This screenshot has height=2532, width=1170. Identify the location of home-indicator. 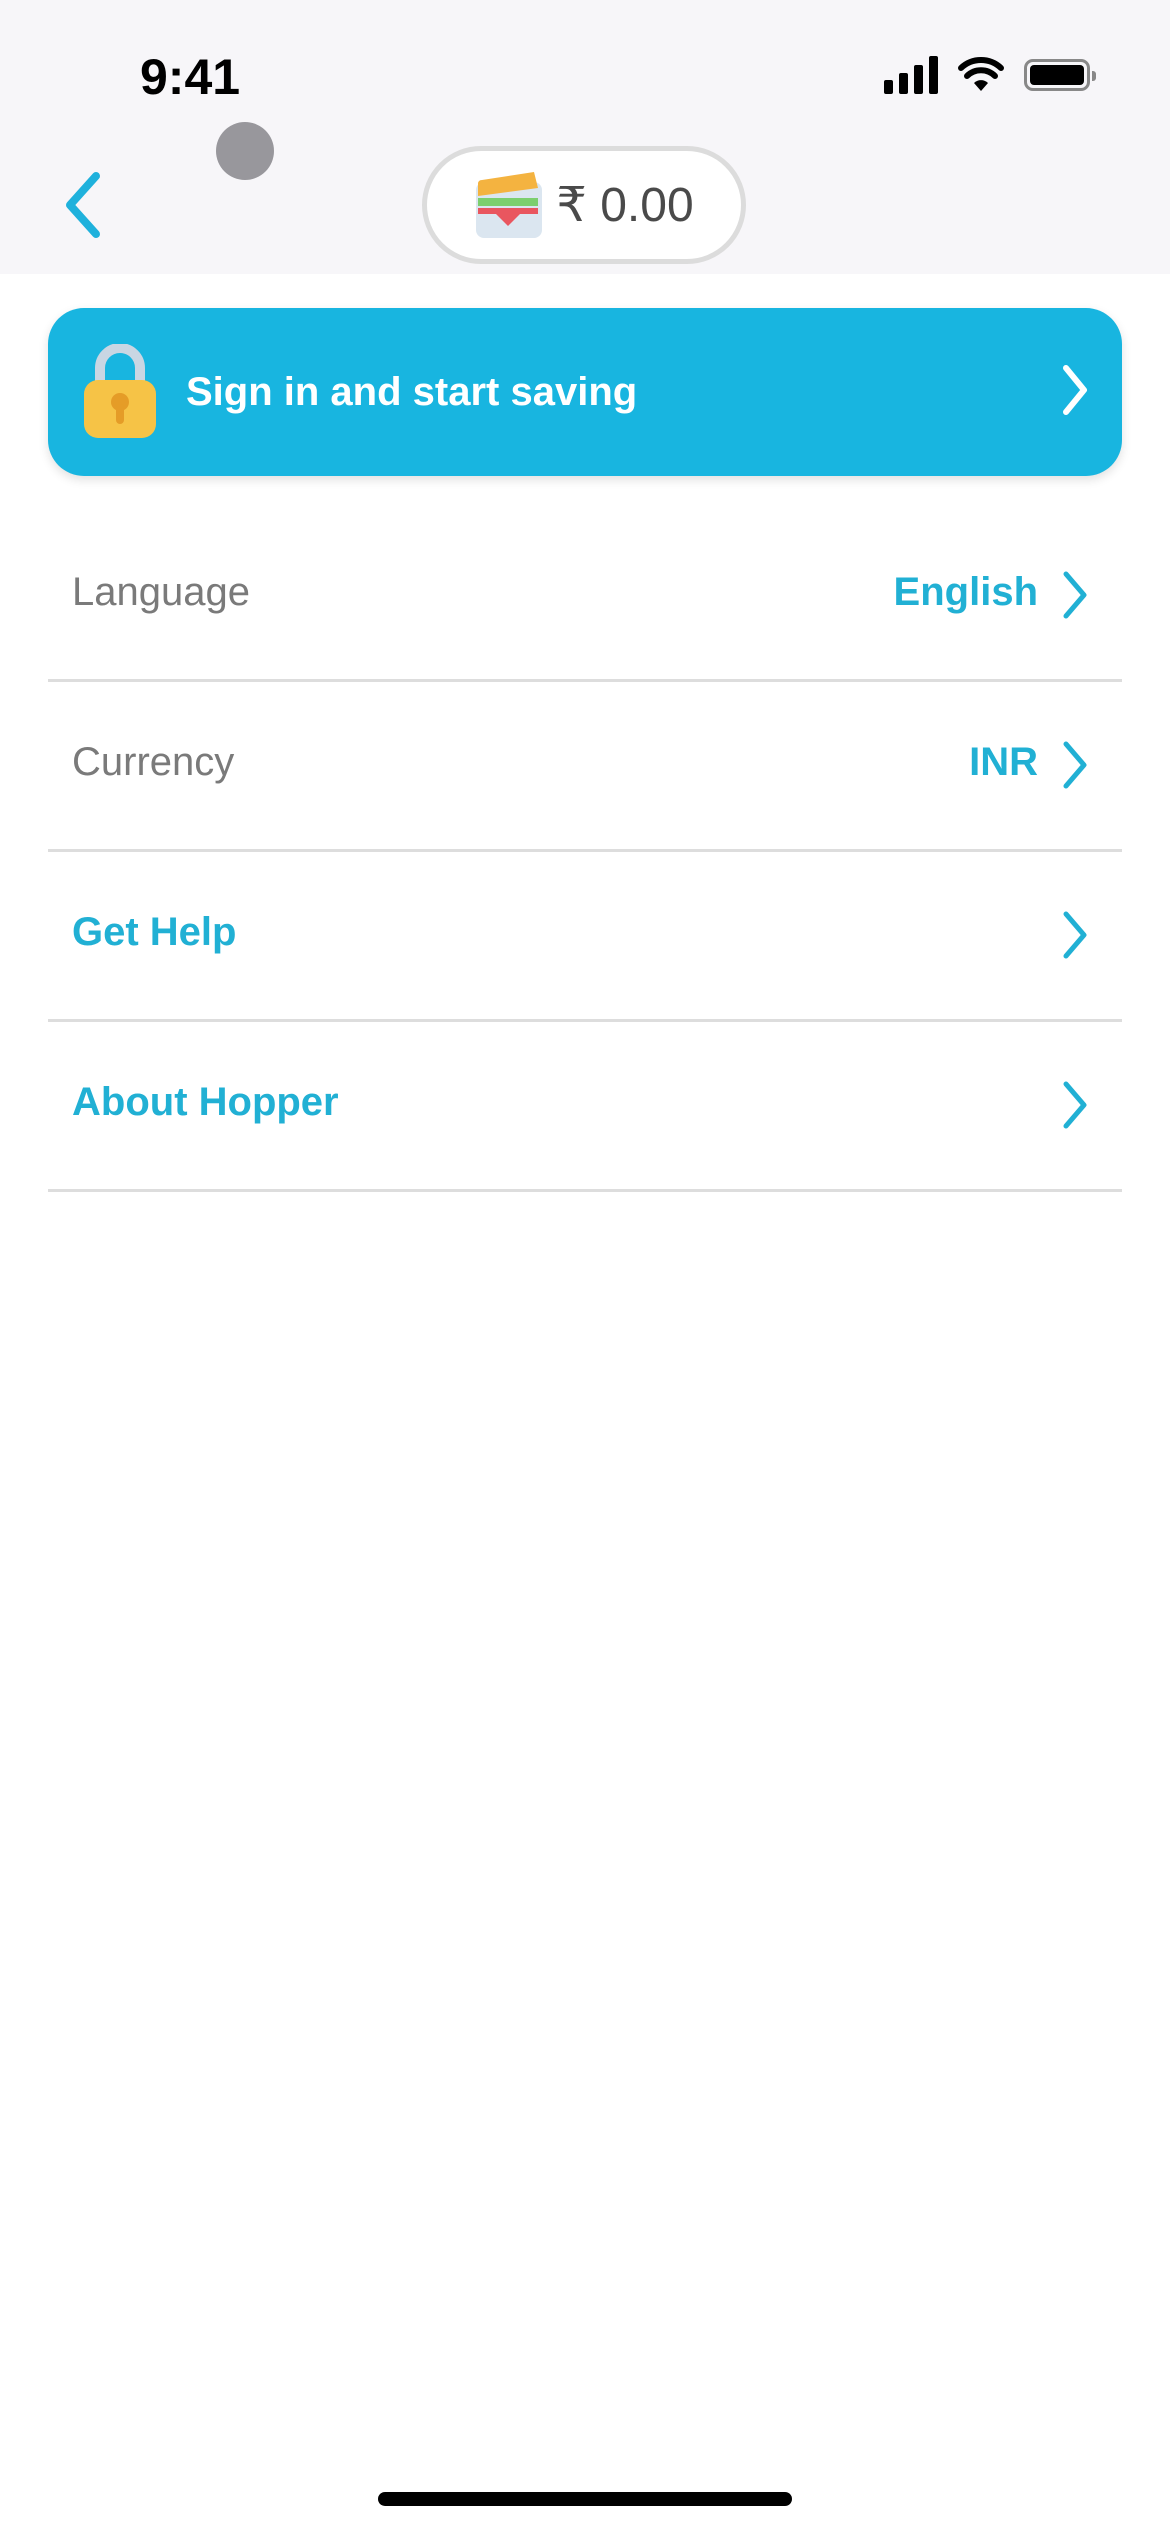
(585, 2499).